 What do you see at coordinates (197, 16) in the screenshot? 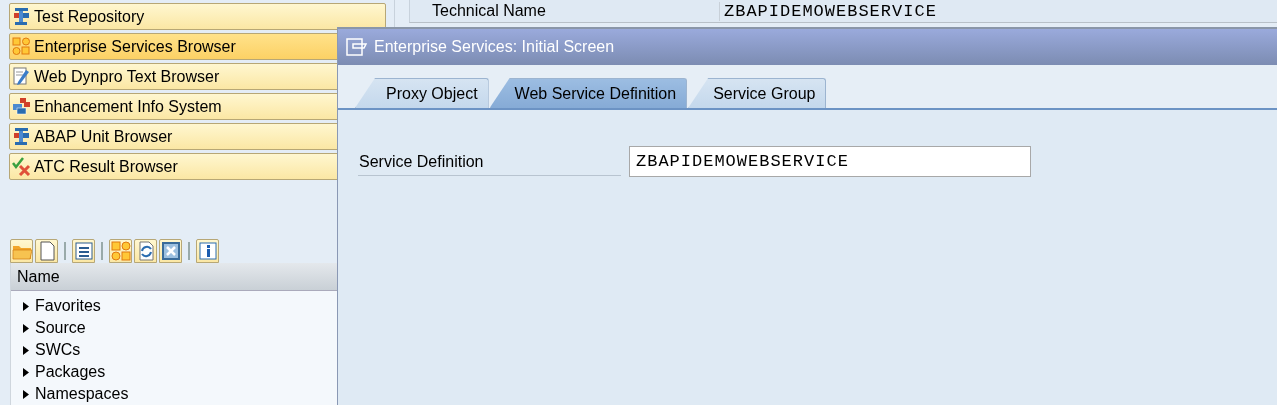
I see `nav-button: Test Repository` at bounding box center [197, 16].